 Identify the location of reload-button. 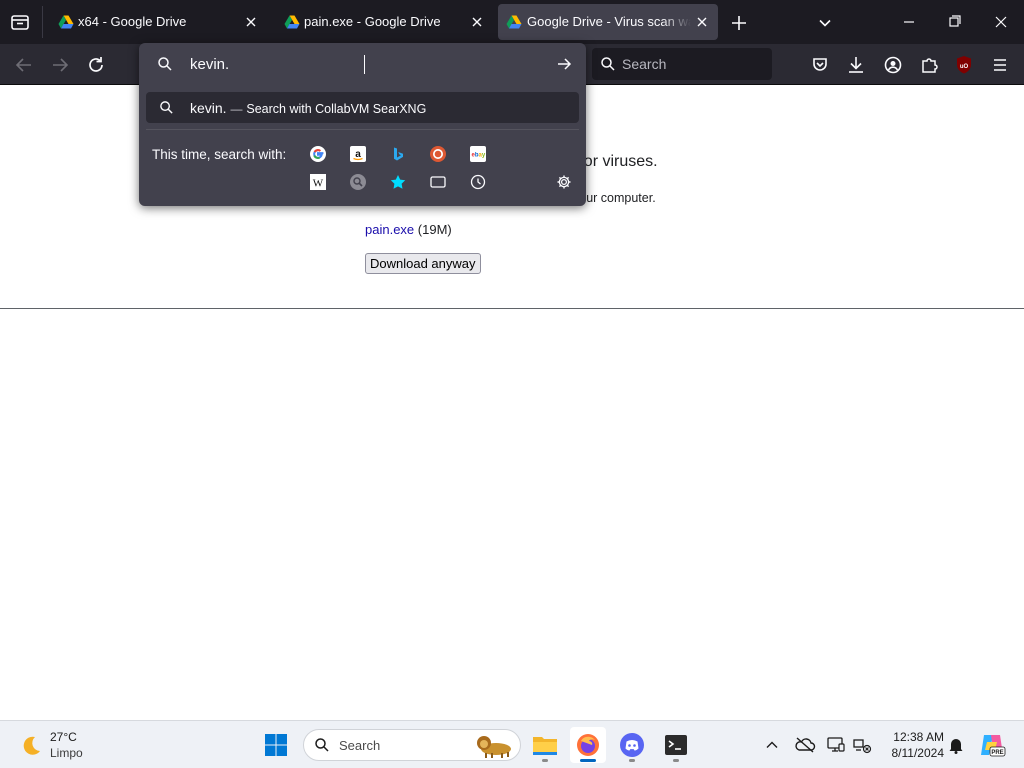
(96, 65).